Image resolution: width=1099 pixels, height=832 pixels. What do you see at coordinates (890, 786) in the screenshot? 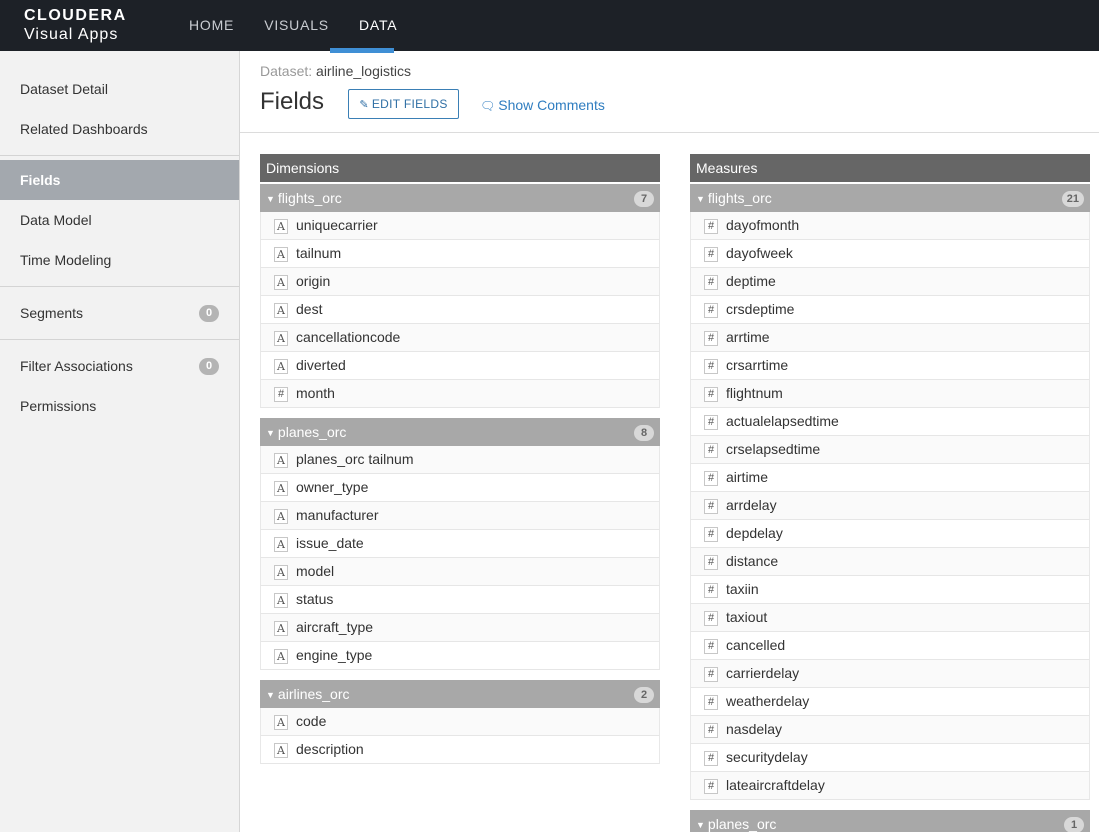
I see `field-row: # lateaircraftdelay` at bounding box center [890, 786].